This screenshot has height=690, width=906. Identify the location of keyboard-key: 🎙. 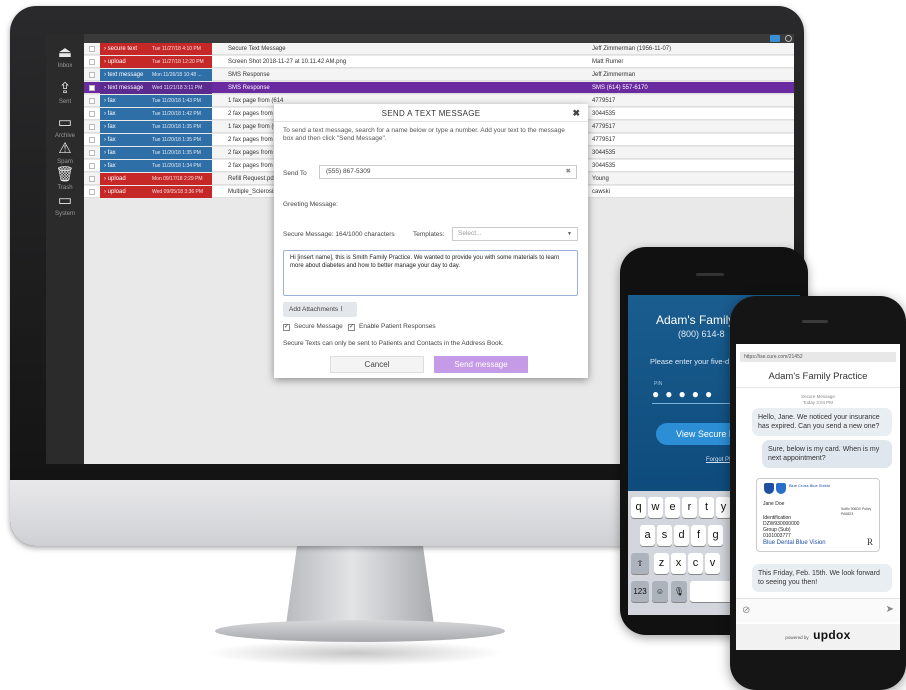
(679, 591).